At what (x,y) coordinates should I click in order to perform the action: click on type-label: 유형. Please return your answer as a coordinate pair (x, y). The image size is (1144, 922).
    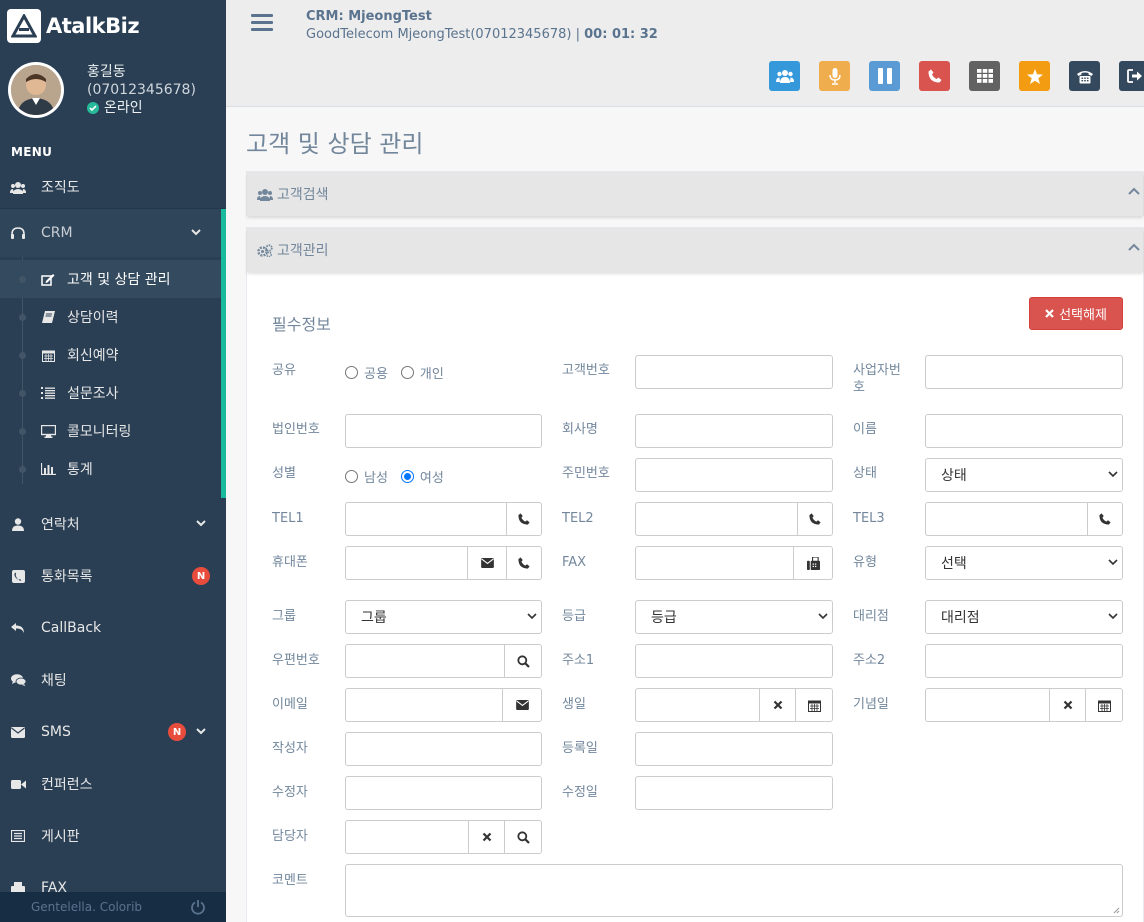
    Looking at the image, I should click on (865, 562).